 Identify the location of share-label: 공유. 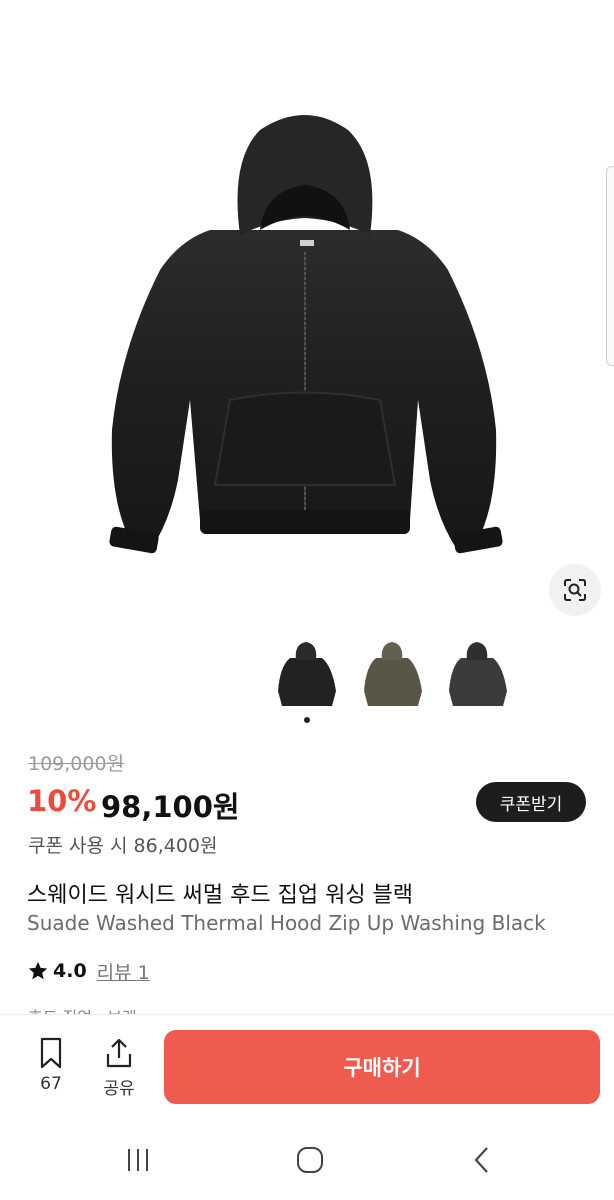
(119, 1089).